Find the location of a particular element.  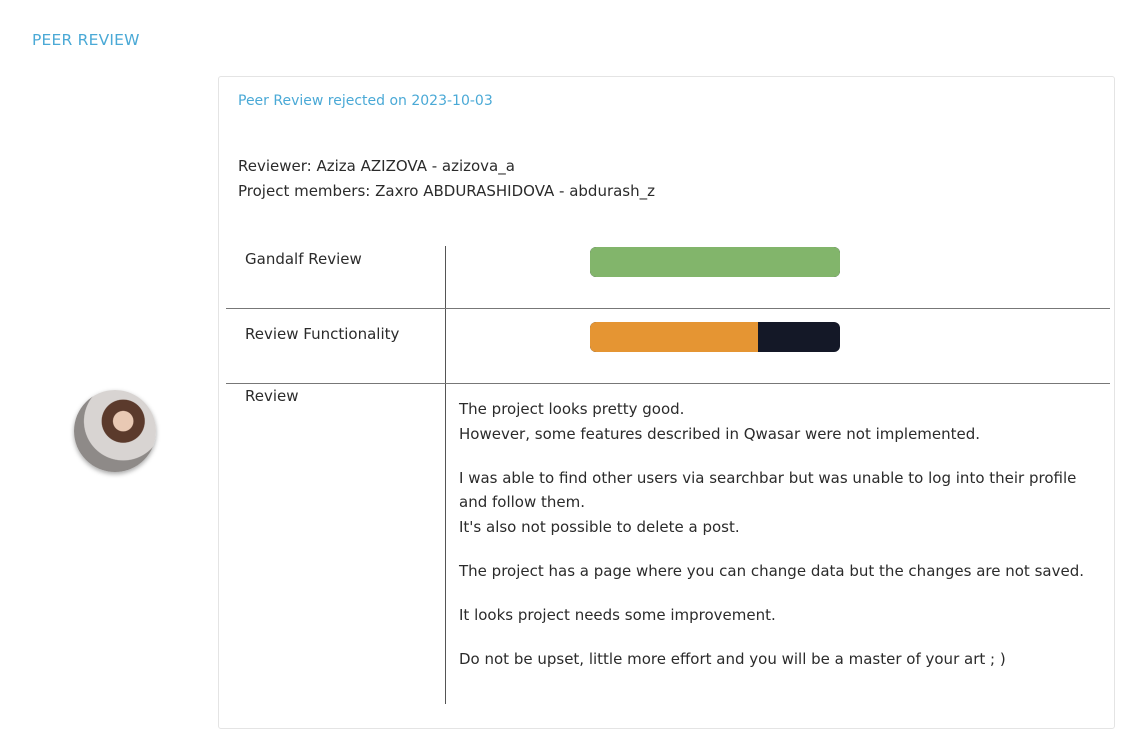

section-title: PEER REVIEW is located at coordinates (86, 40).